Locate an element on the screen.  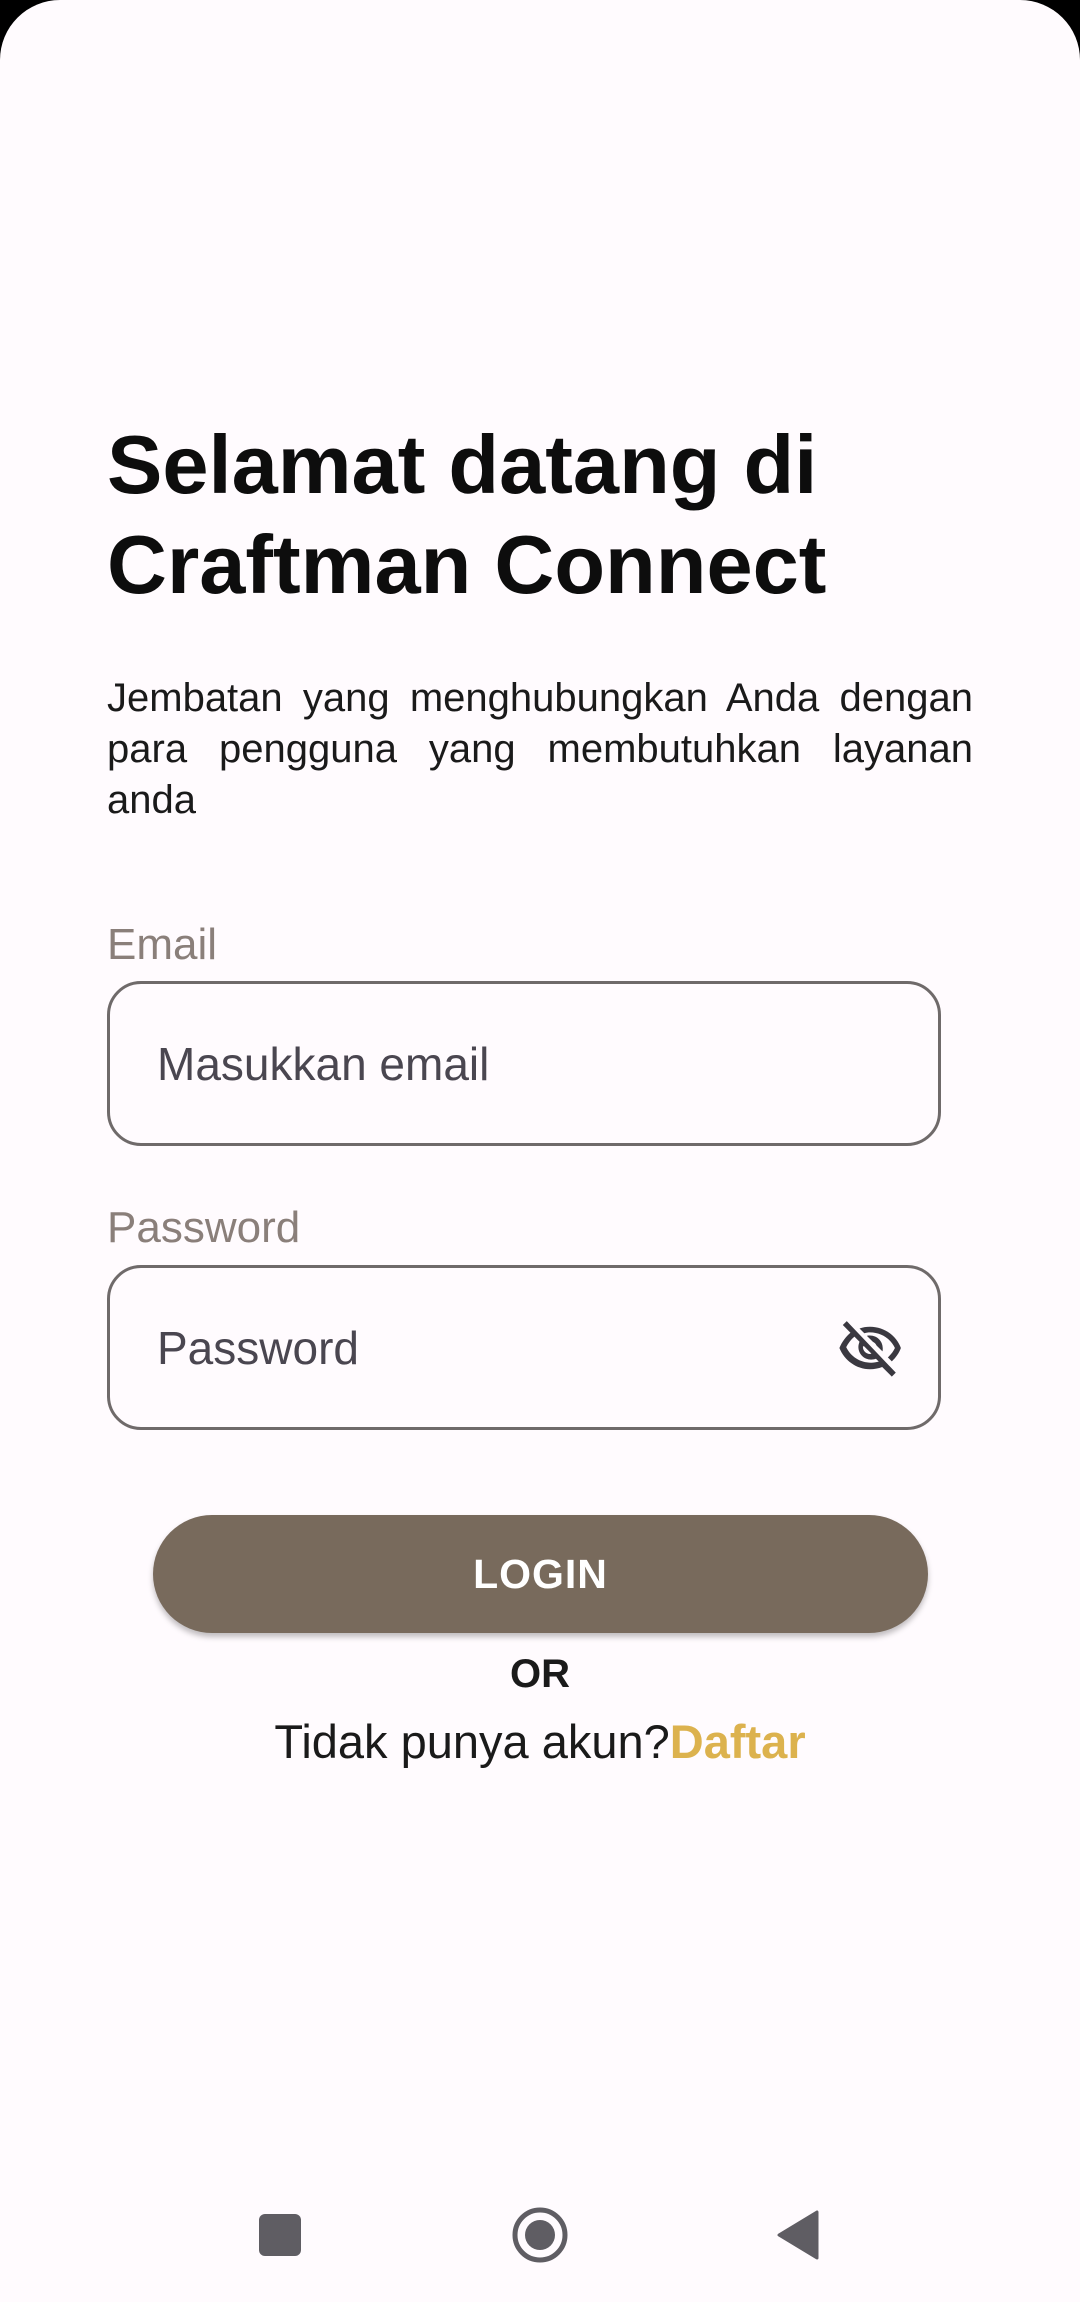
email-field-container is located at coordinates (524, 1063).